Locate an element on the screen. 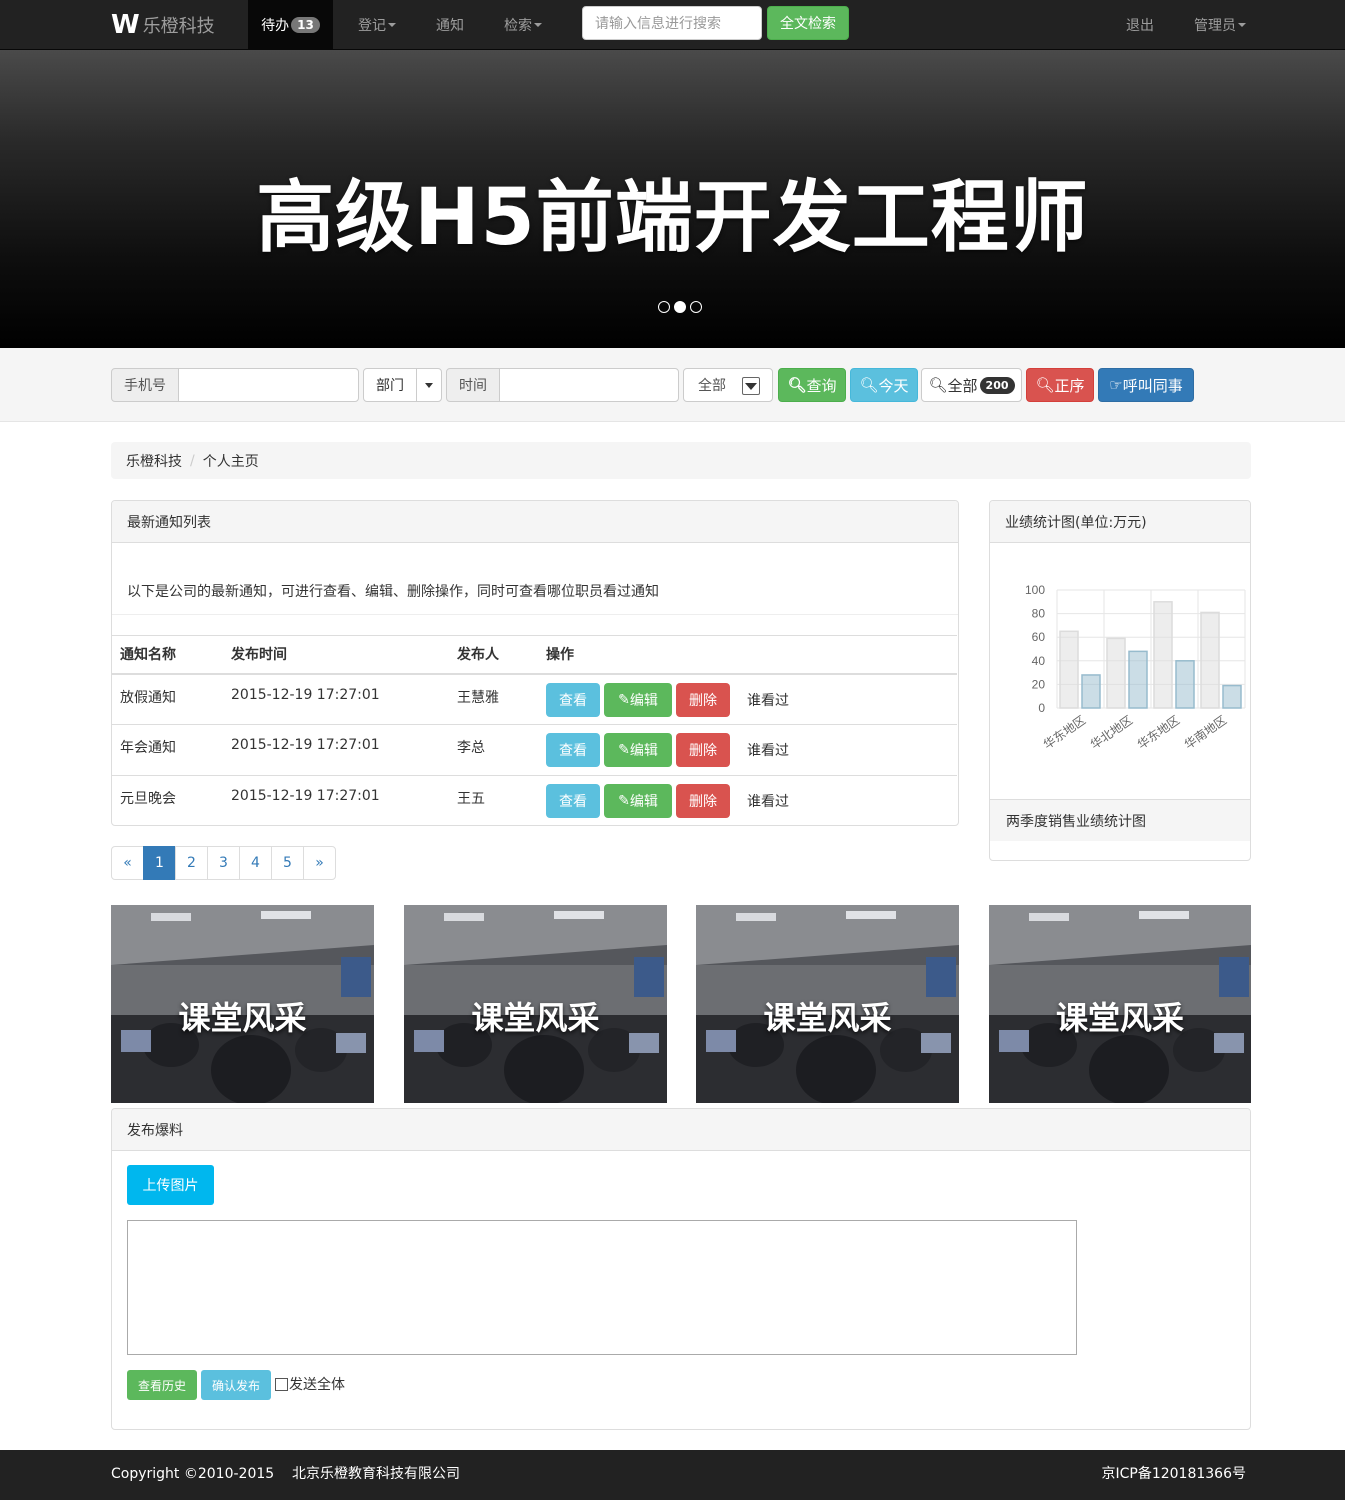  y-tick-label: 0 is located at coordinates (1041, 708).